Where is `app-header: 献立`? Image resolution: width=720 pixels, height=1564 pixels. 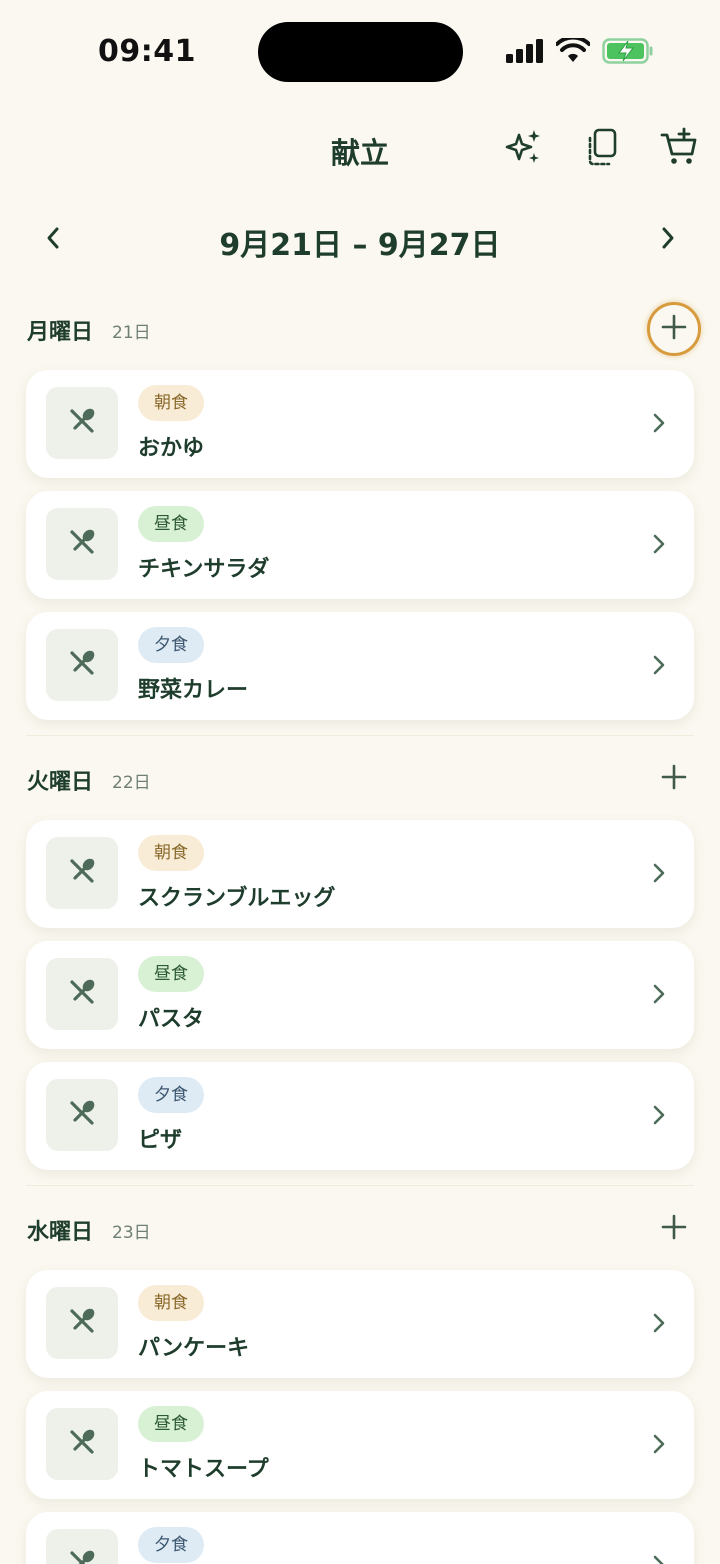 app-header: 献立 is located at coordinates (360, 150).